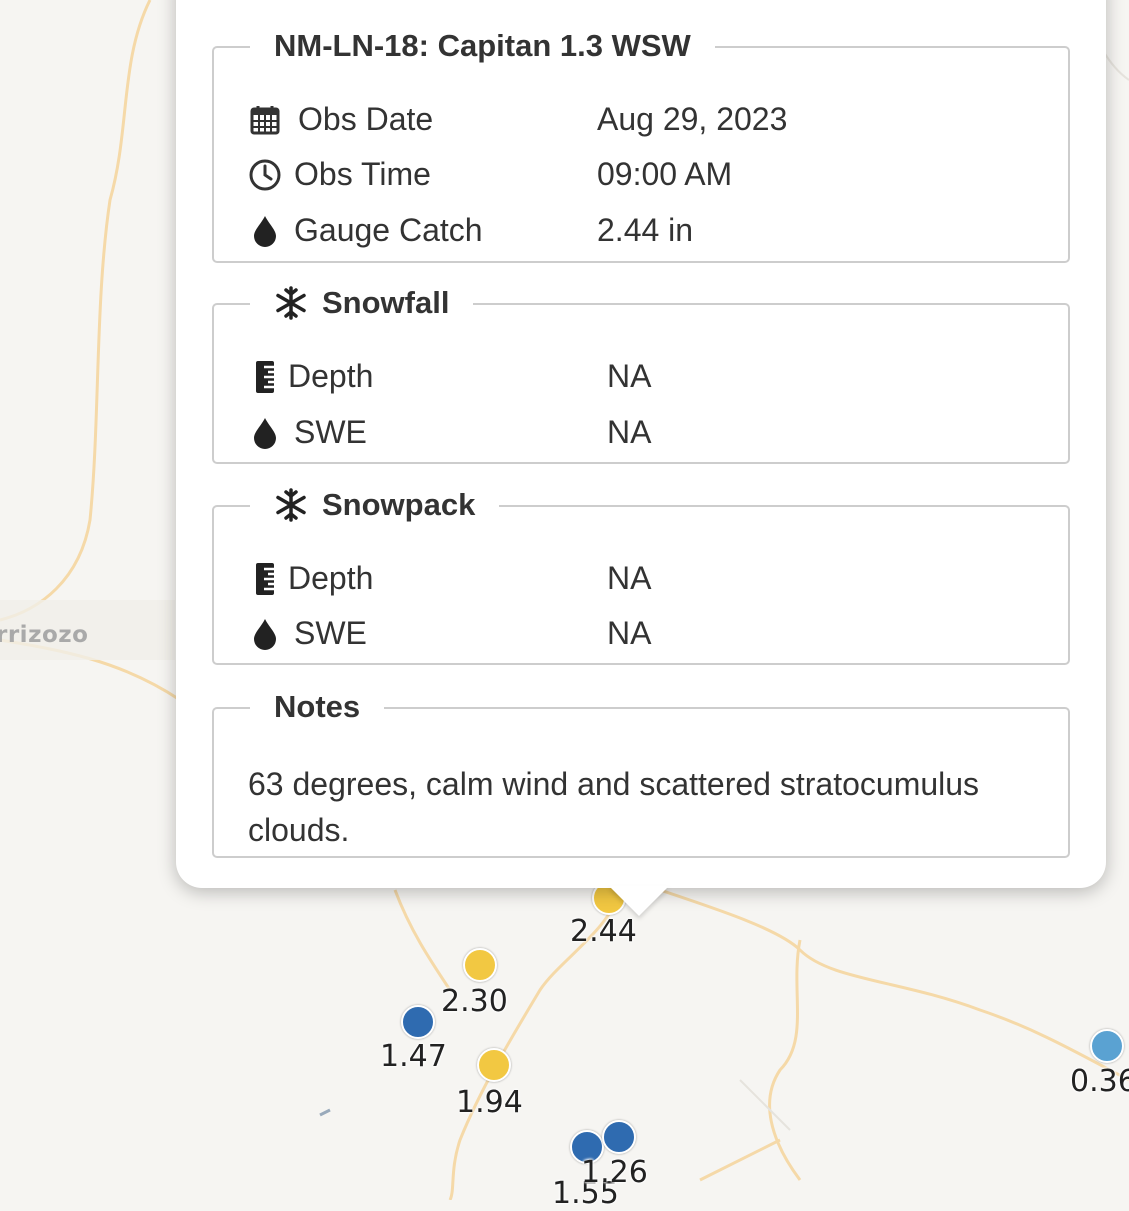  Describe the element at coordinates (629, 376) in the screenshot. I see `snowfall-depth-value: NA` at that location.